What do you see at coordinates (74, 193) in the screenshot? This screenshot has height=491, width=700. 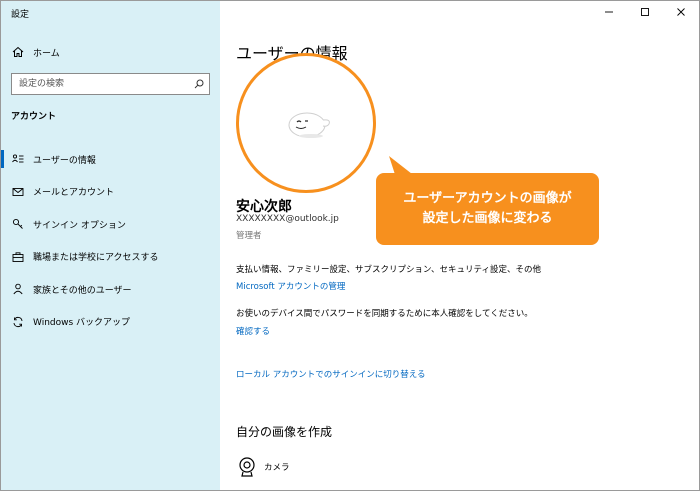 I see `sidebar-item-label: メールとアカウント` at bounding box center [74, 193].